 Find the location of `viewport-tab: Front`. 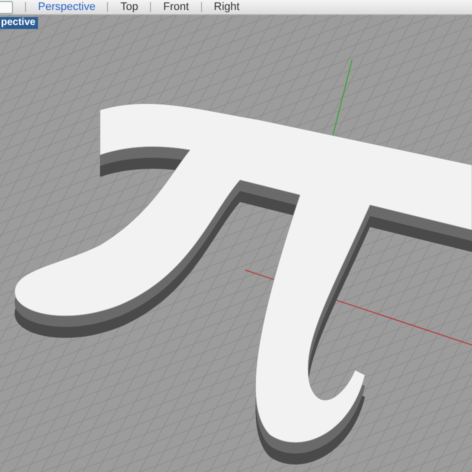

viewport-tab: Front is located at coordinates (176, 7).